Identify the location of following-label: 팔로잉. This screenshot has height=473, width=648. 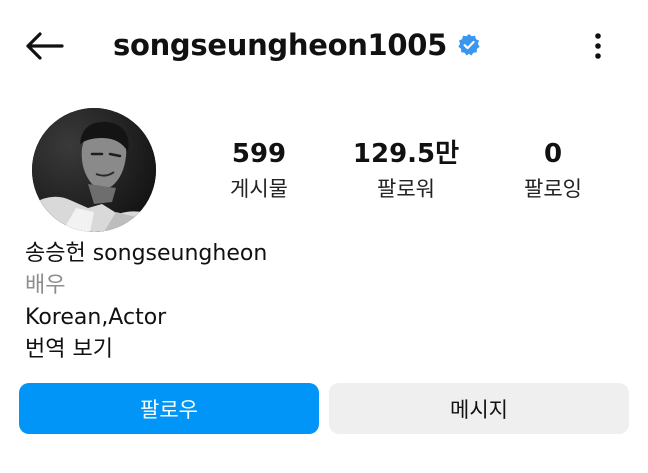
(553, 189).